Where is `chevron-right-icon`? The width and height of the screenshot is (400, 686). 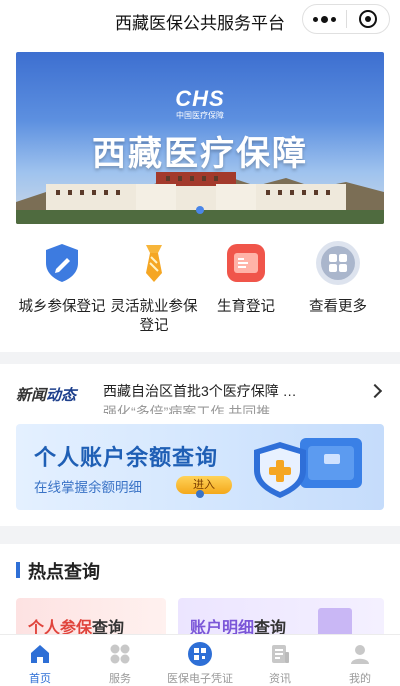 chevron-right-icon is located at coordinates (375, 391).